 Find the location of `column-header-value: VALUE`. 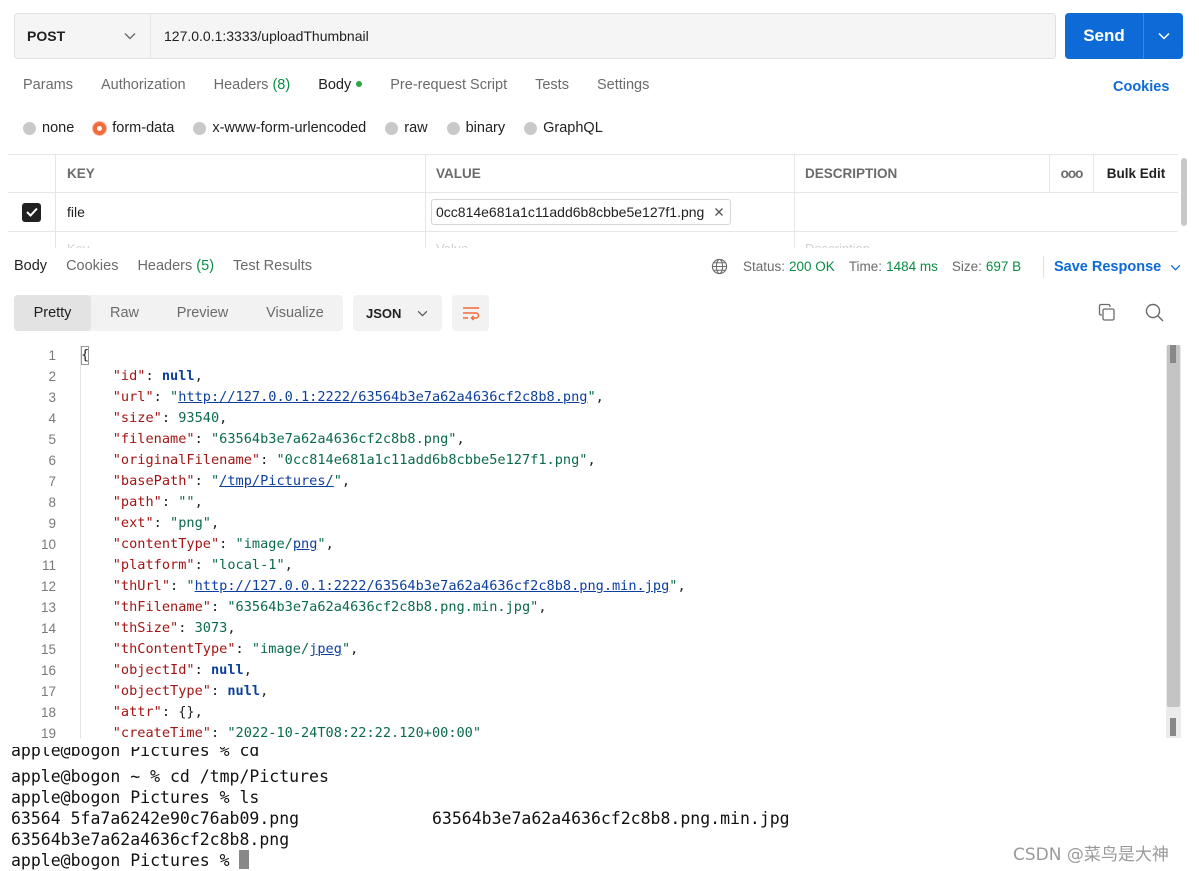

column-header-value: VALUE is located at coordinates (610, 173).